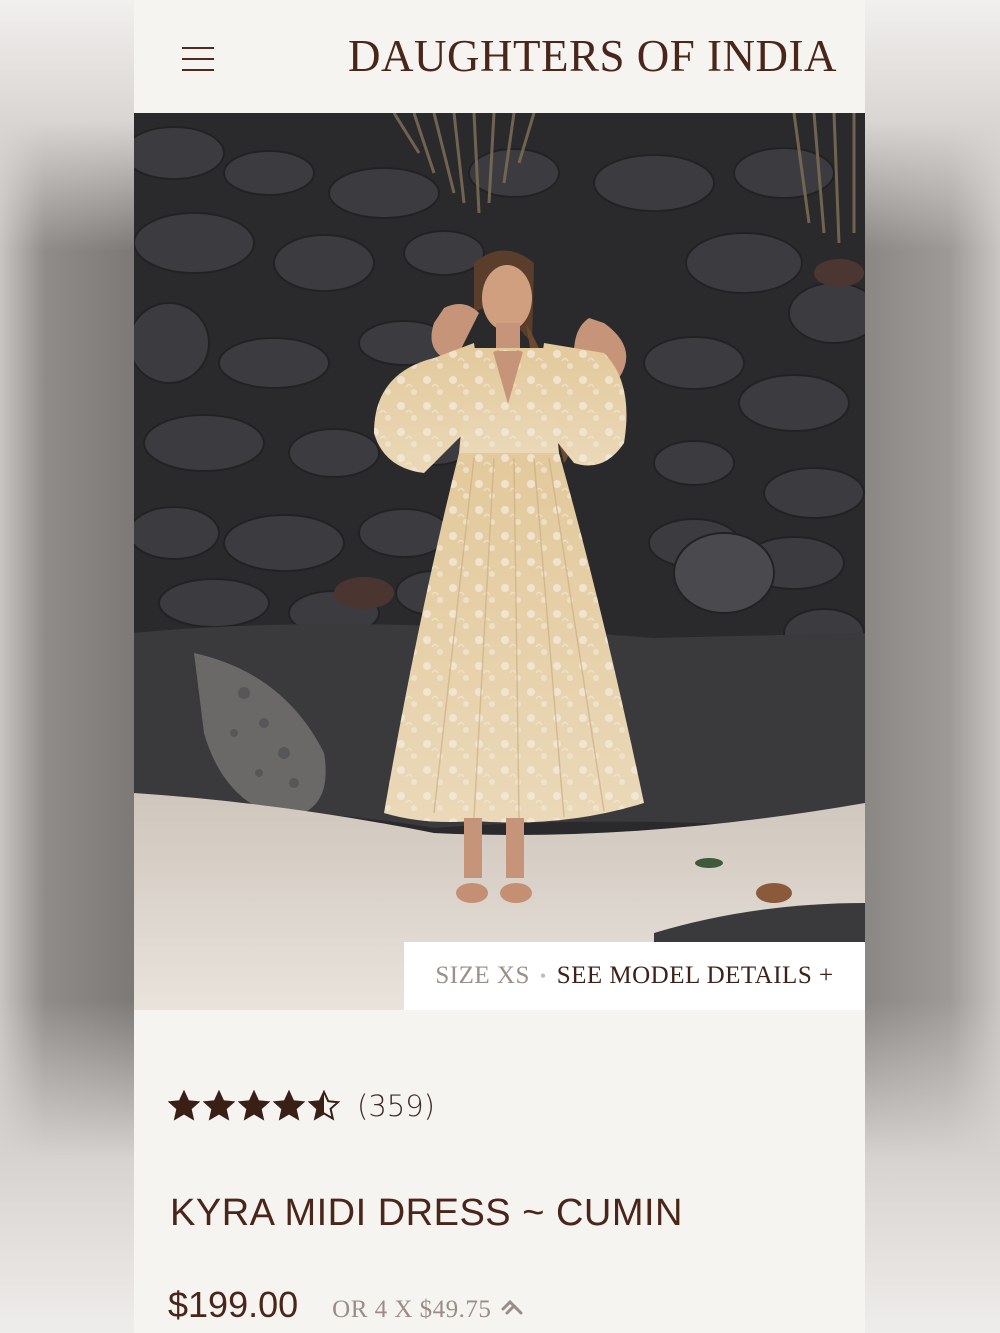 The height and width of the screenshot is (1333, 1000). What do you see at coordinates (426, 1213) in the screenshot?
I see `product-title: KYRA MIDI DRESS ~ CUMIN` at bounding box center [426, 1213].